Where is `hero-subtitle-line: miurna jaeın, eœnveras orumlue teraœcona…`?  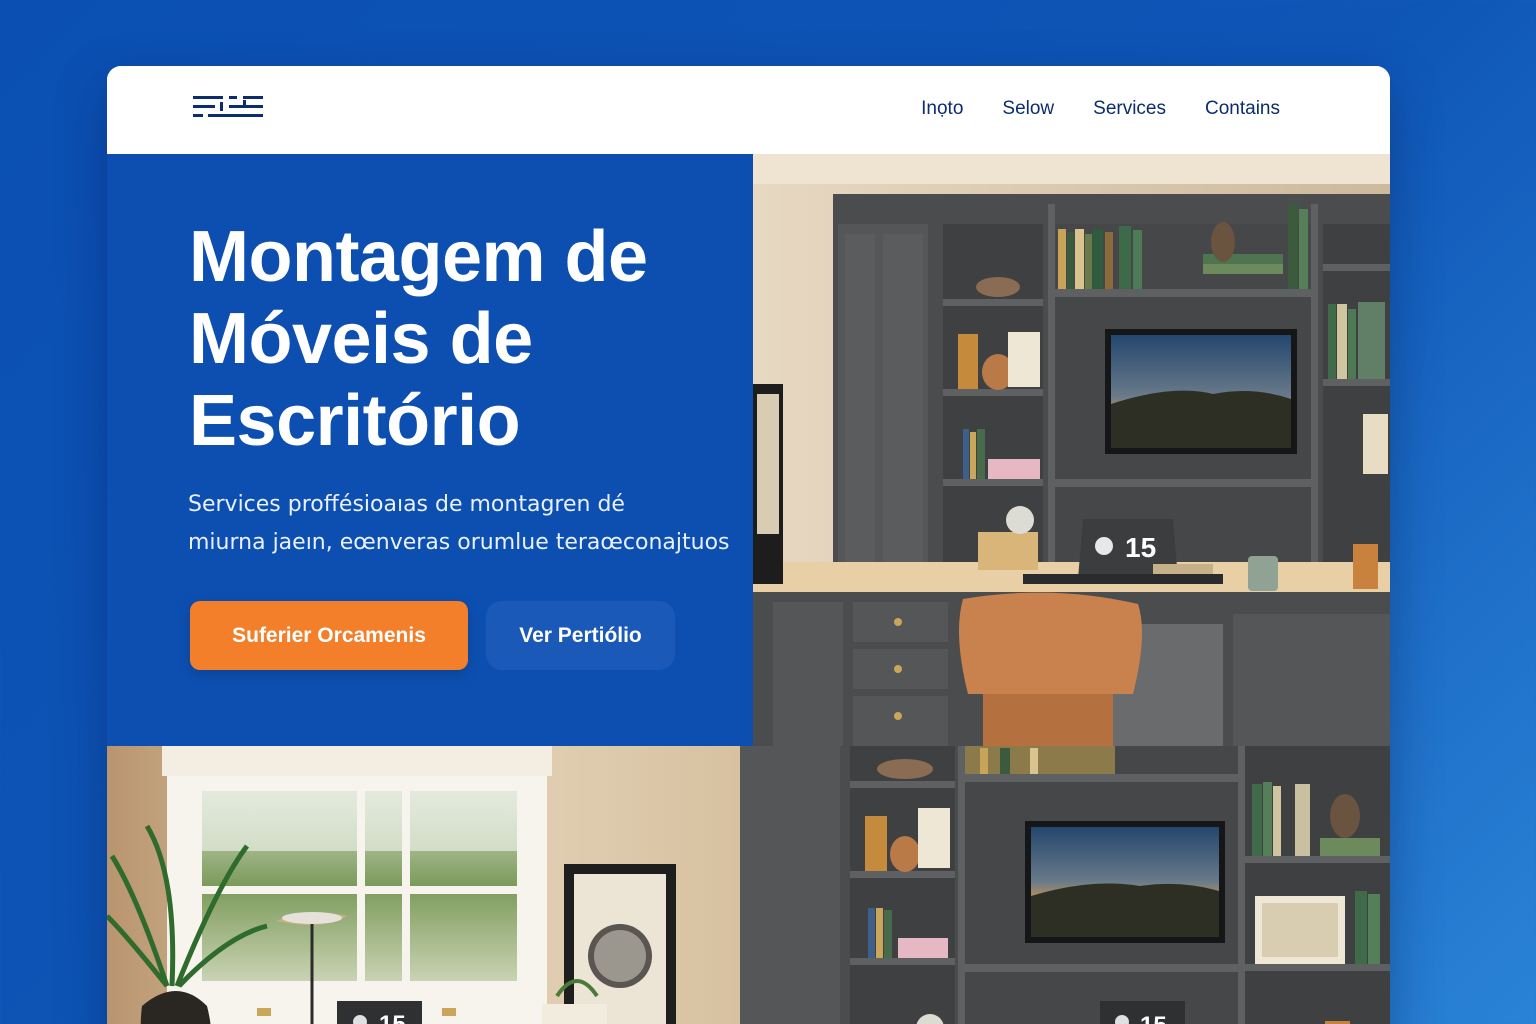 hero-subtitle-line: miurna jaeın, eœnveras orumlue teraœcona… is located at coordinates (459, 542).